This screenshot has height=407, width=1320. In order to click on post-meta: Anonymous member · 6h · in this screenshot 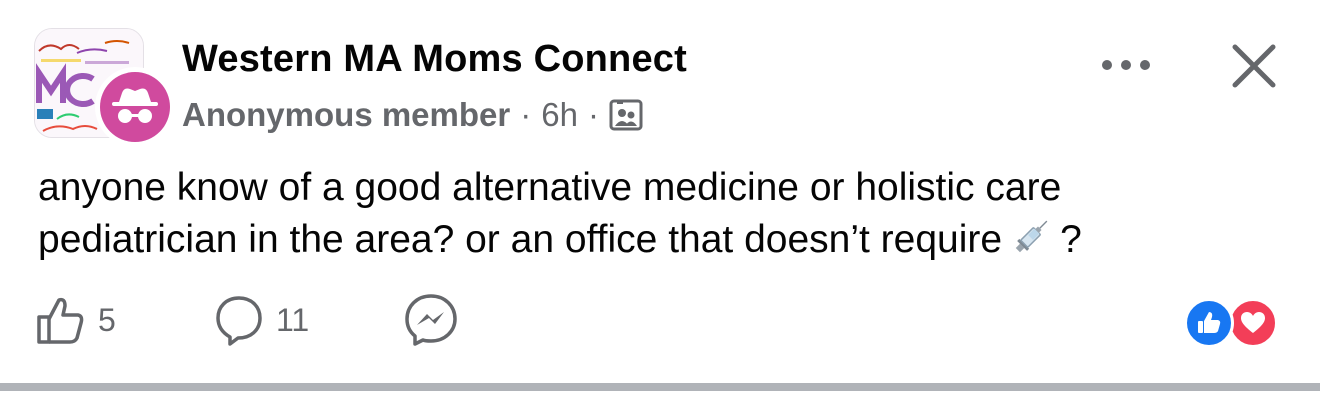, I will do `click(412, 115)`.